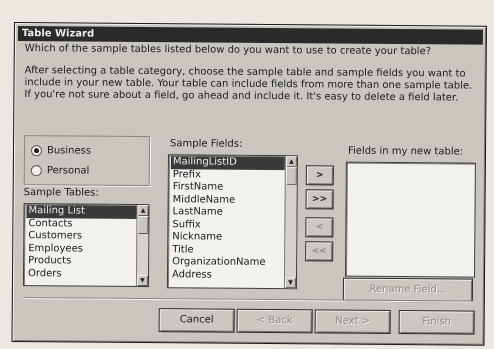 The image size is (494, 349). I want to click on radio-selected-icon, so click(36, 151).